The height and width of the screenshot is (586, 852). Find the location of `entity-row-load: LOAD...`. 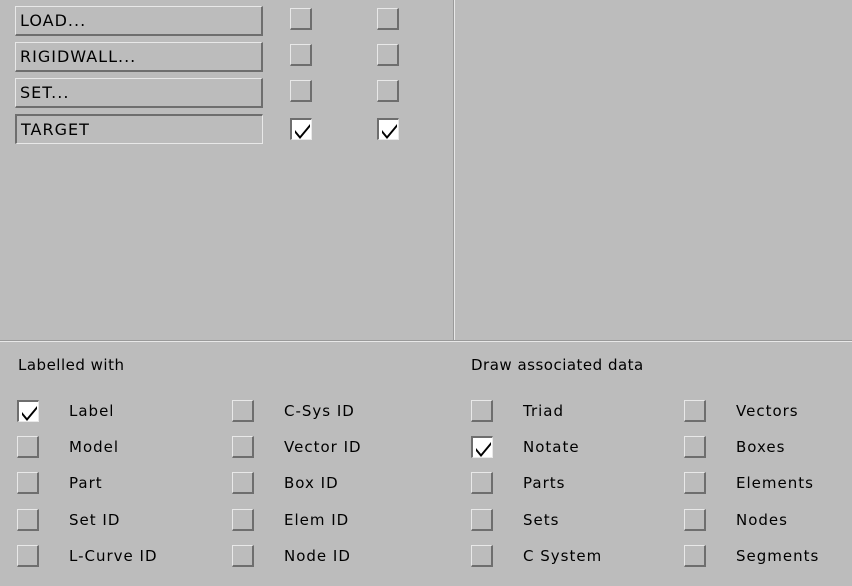

entity-row-load: LOAD... is located at coordinates (235, 21).